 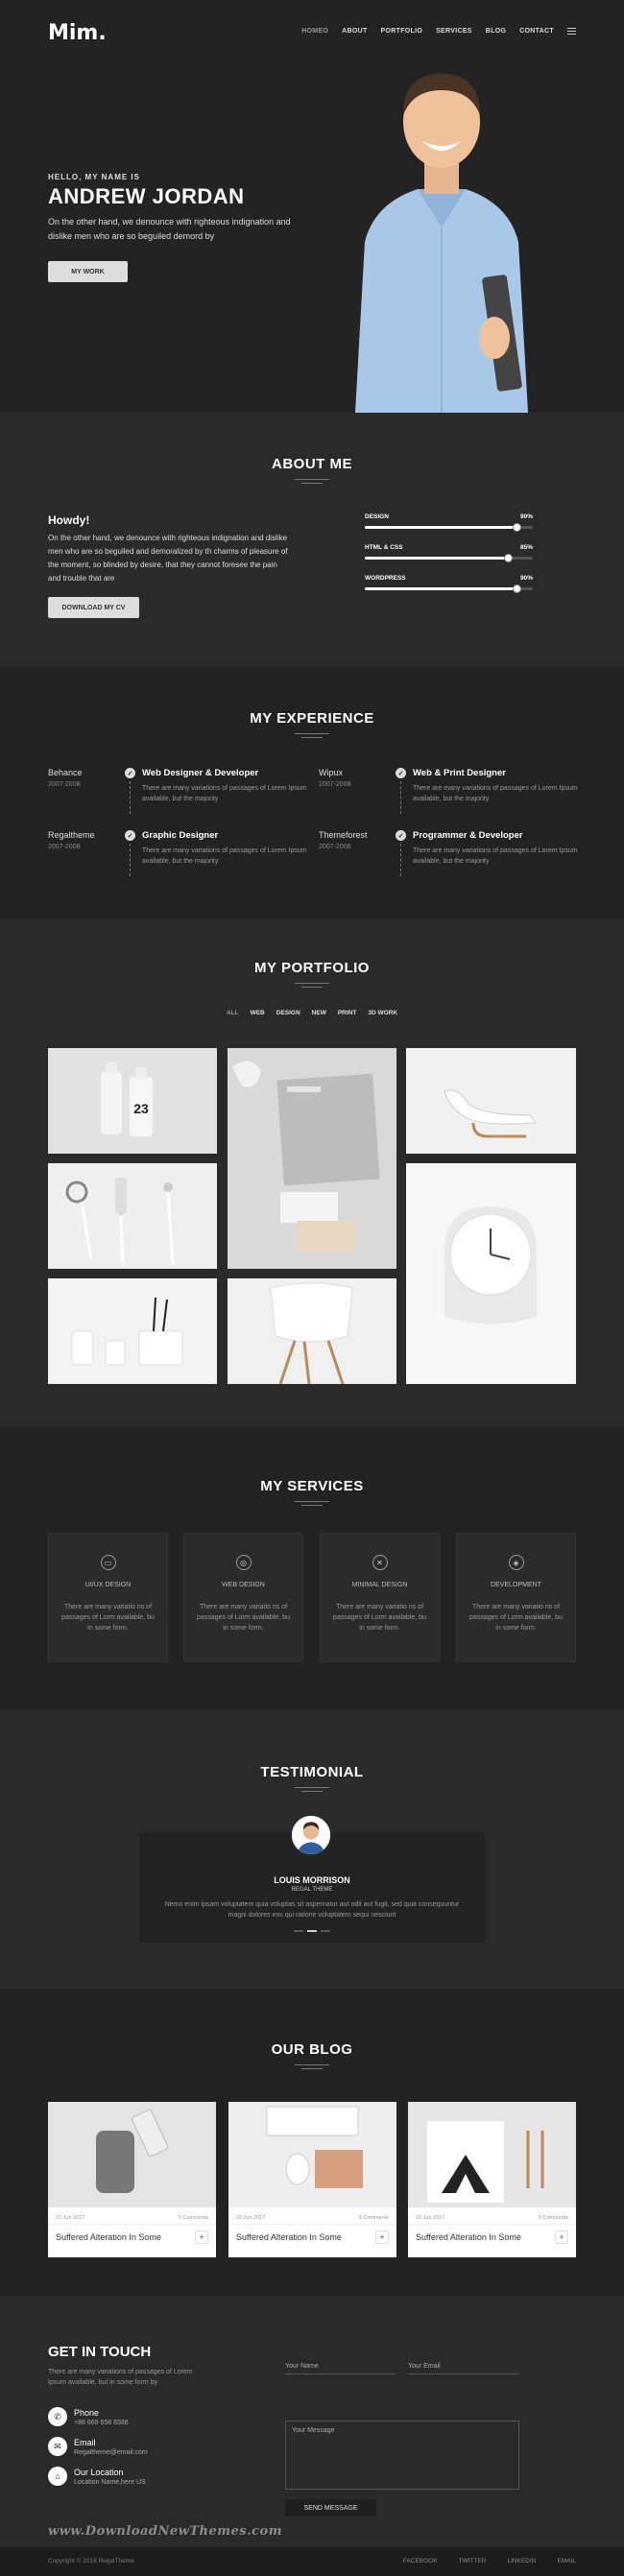 I want to click on portfolio-item-bathroom, so click(x=132, y=1331).